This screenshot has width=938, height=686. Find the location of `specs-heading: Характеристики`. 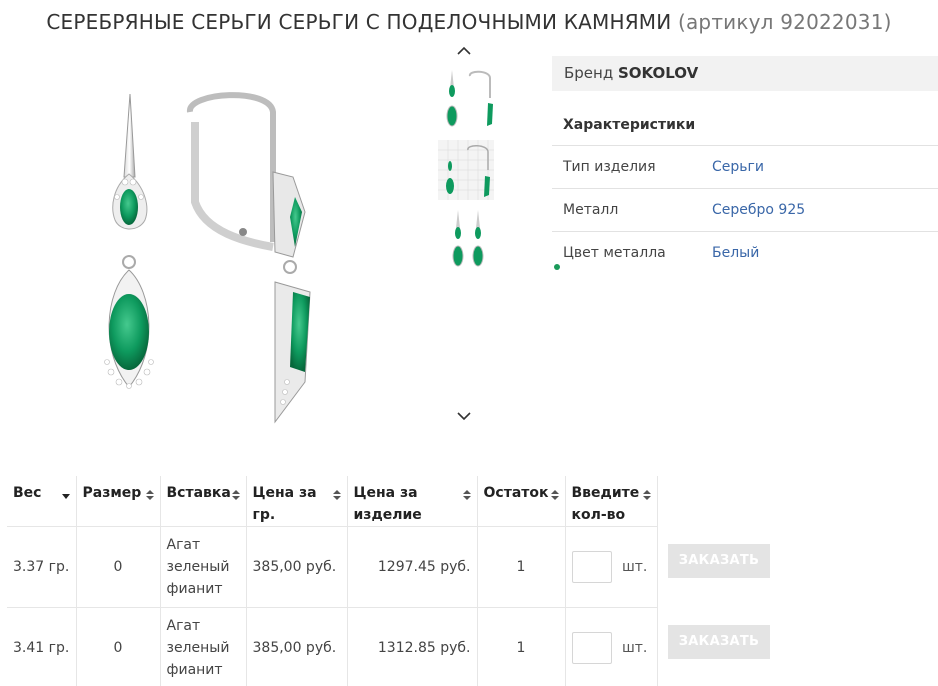

specs-heading: Характеристики is located at coordinates (745, 118).